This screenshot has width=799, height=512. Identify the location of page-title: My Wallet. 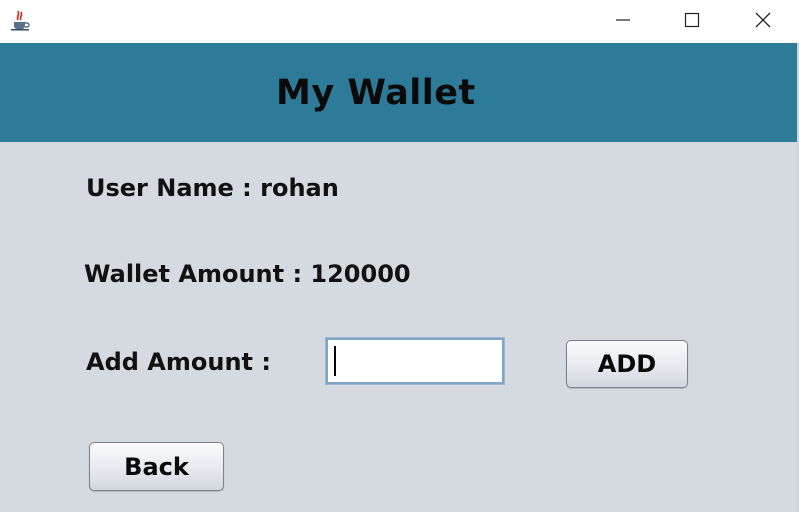
(376, 93).